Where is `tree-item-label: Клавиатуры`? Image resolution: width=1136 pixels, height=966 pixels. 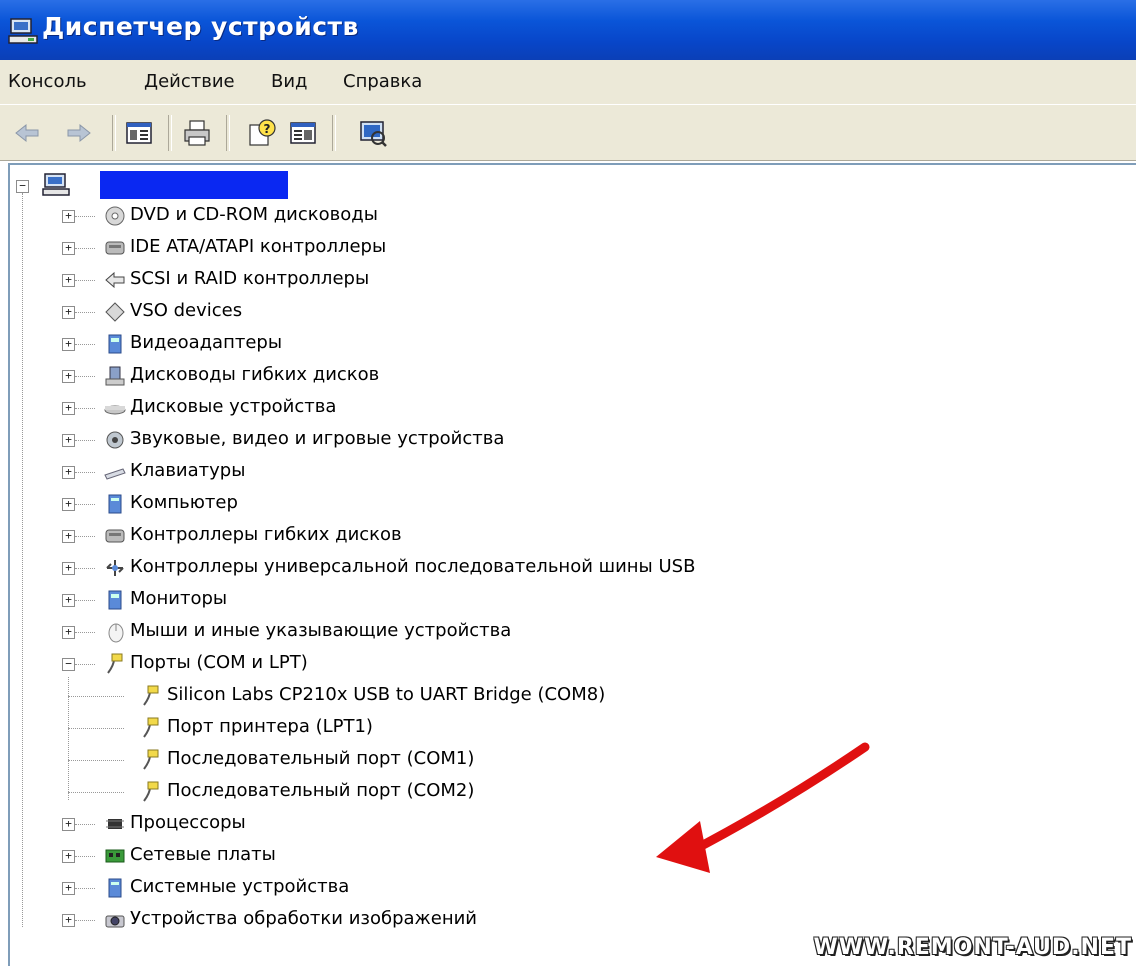 tree-item-label: Клавиатуры is located at coordinates (187, 471).